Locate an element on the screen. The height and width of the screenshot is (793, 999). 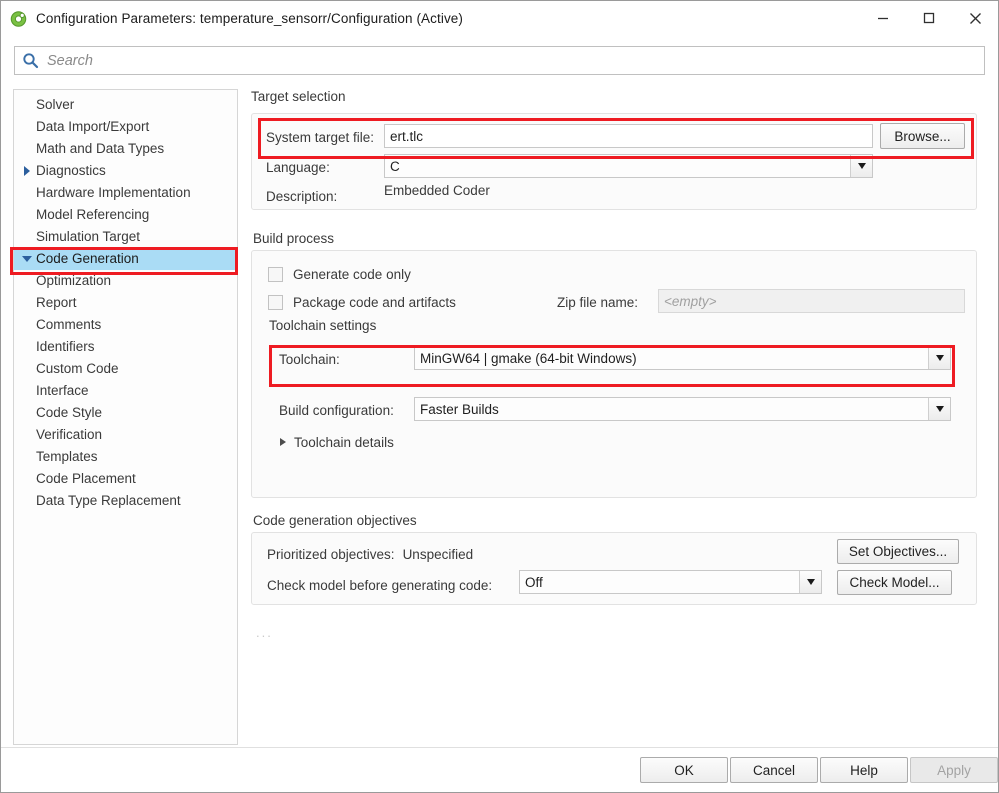
sidebar-item-custom-code: Custom Code is located at coordinates (125, 369).